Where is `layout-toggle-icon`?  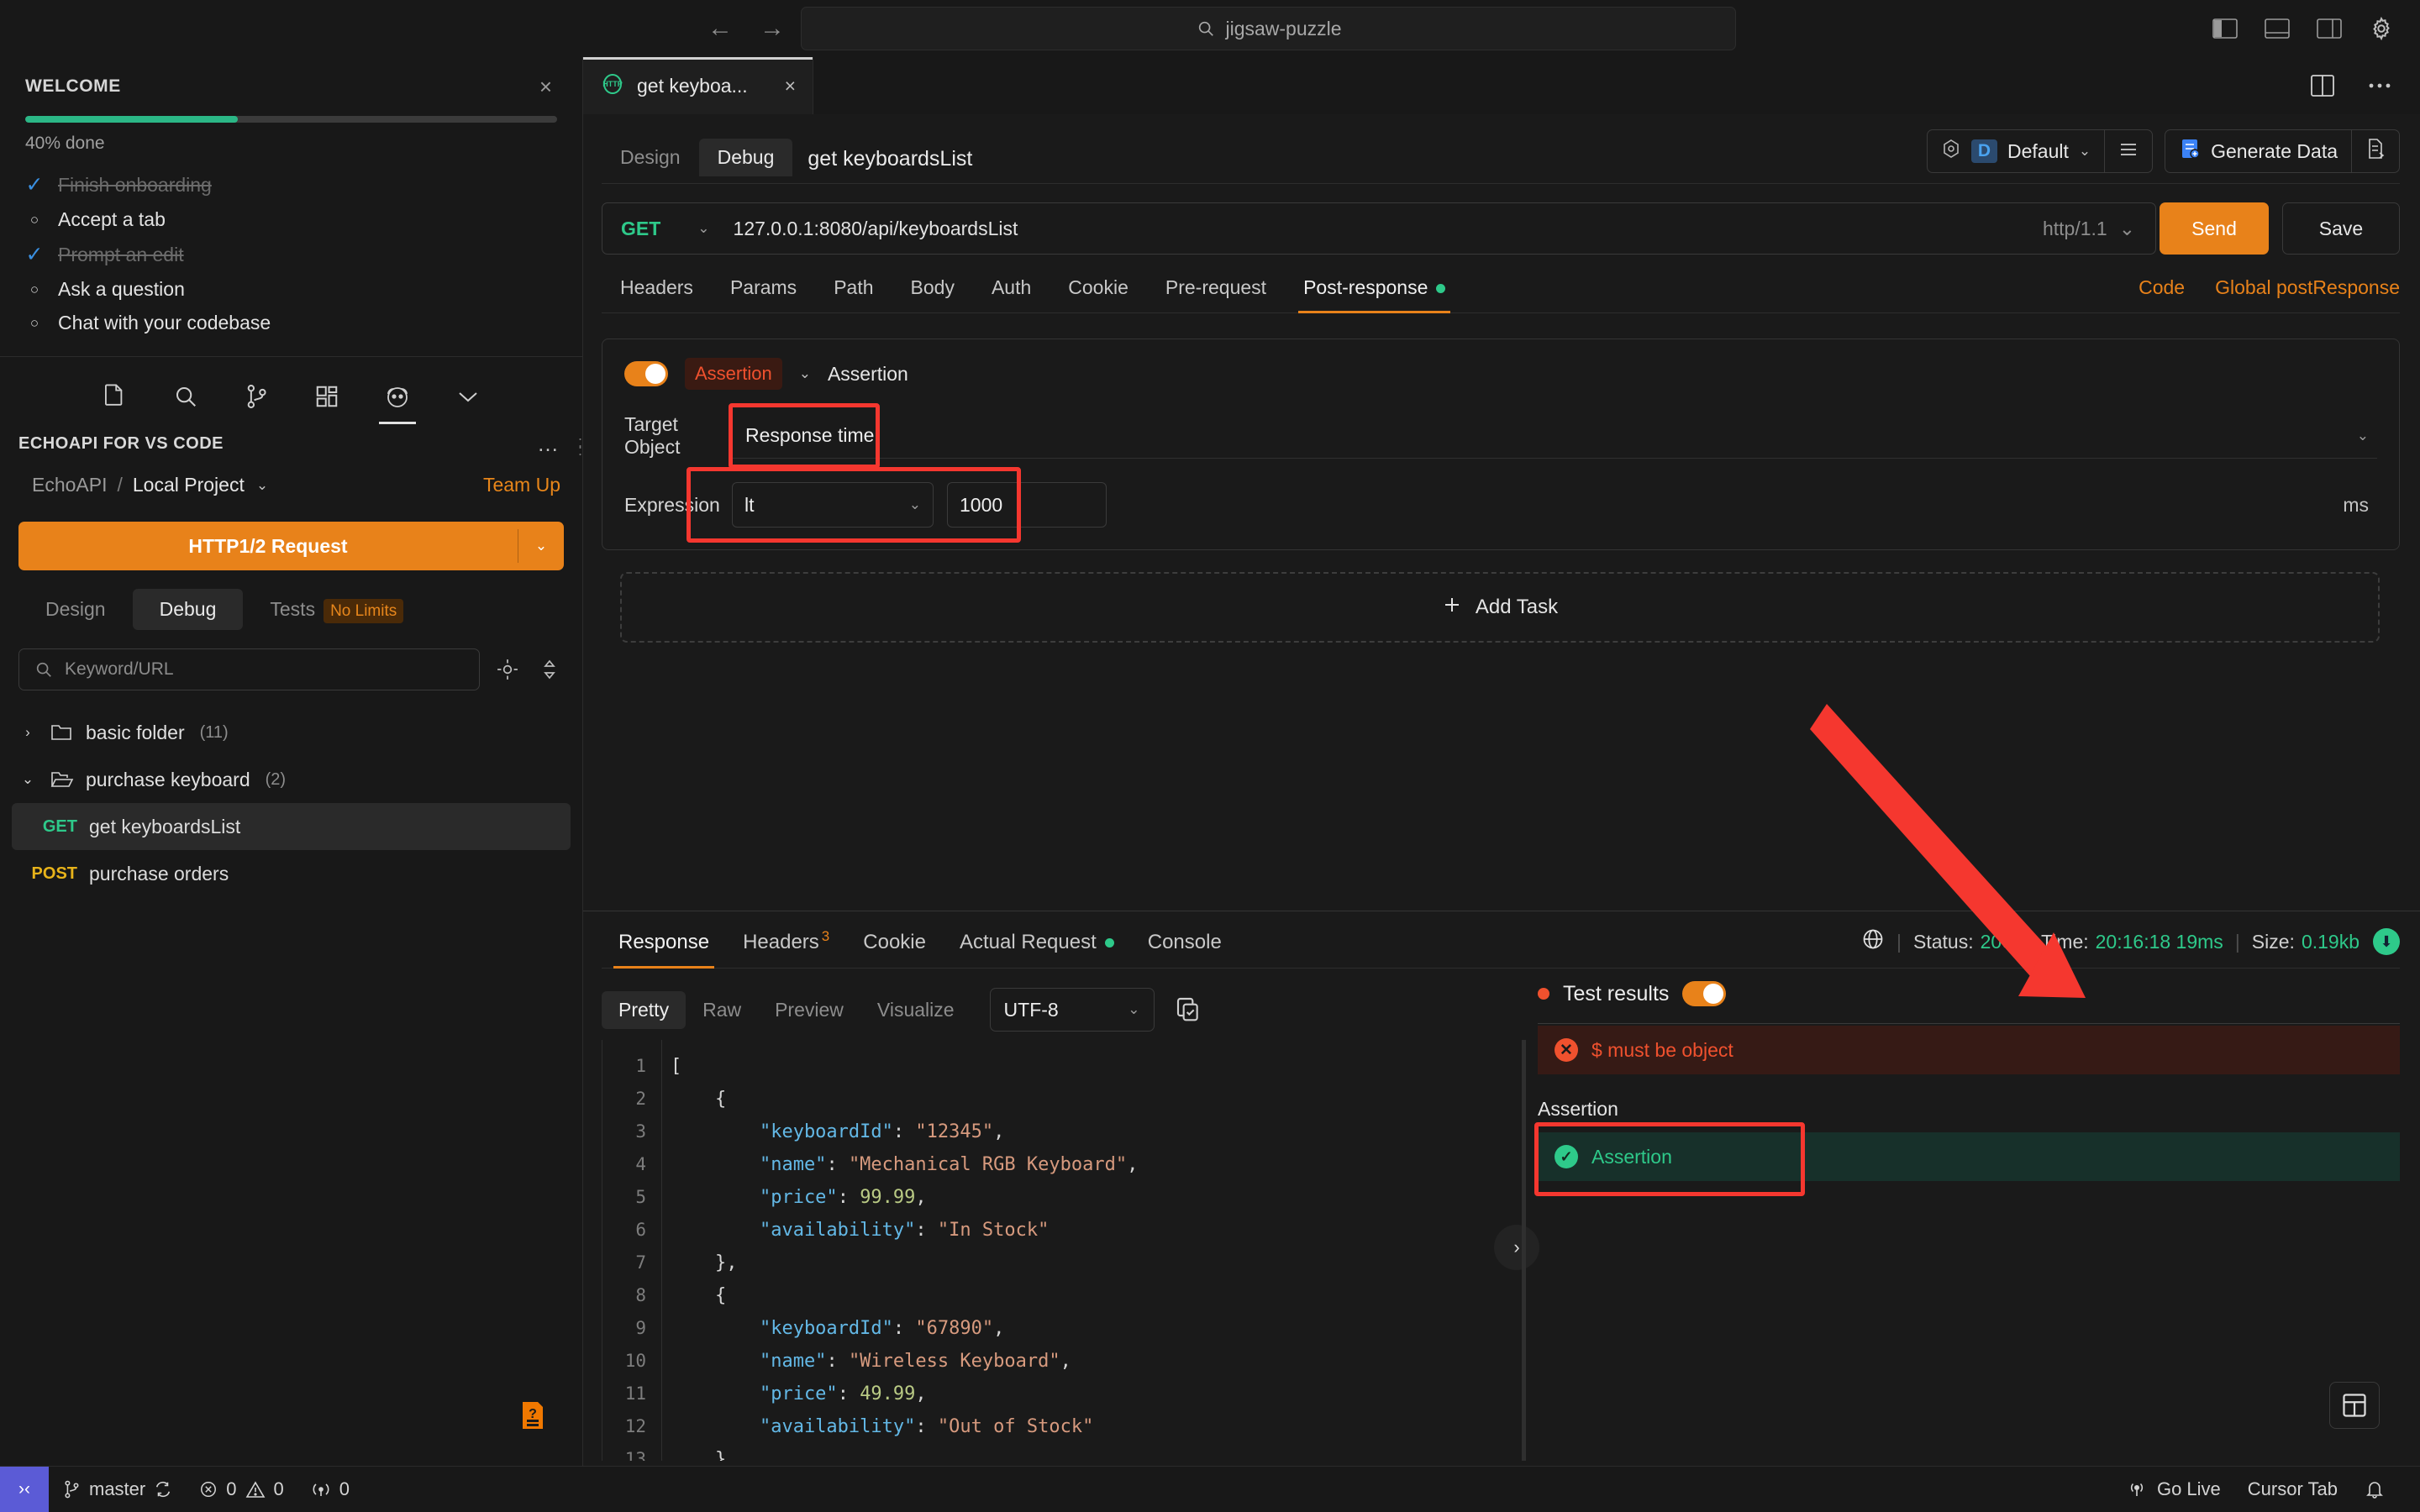
layout-toggle-icon is located at coordinates (2354, 1405).